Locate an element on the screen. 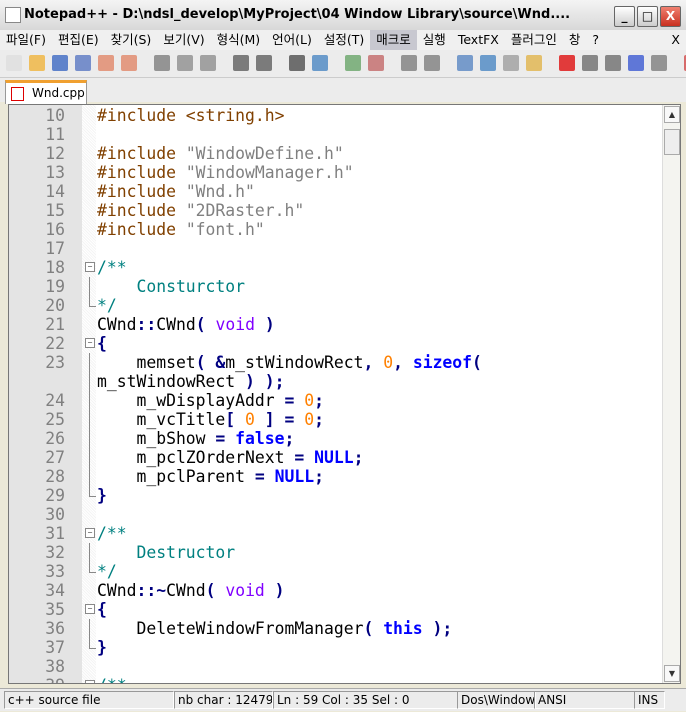 The image size is (686, 712). tab-wnd-cpp: Wnd.cpp is located at coordinates (46, 92).